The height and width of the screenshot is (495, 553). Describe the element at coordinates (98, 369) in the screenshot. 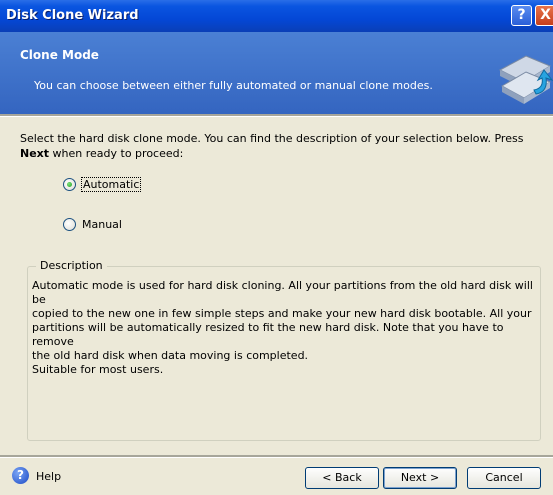

I see `description-line: Suitable for most users.` at that location.